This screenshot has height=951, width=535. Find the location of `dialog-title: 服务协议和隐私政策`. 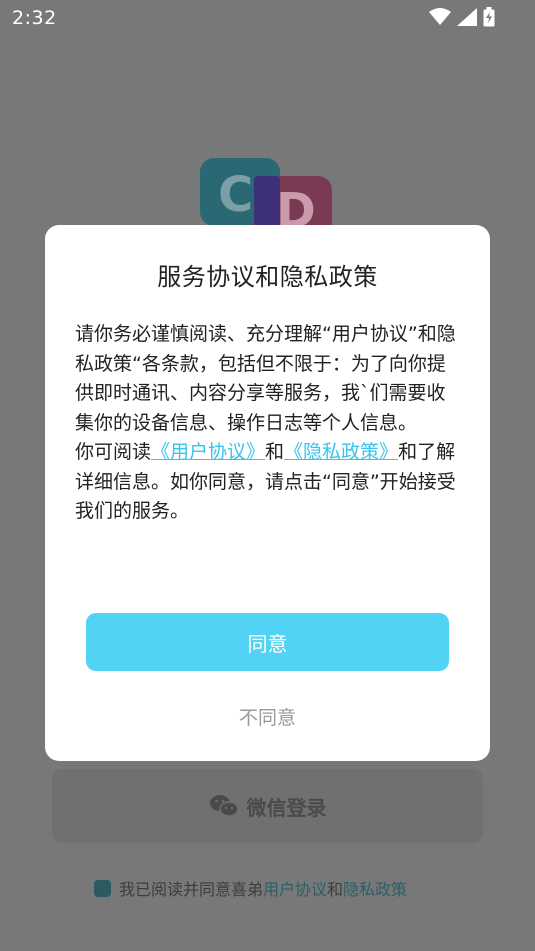

dialog-title: 服务协议和隐私政策 is located at coordinates (267, 277).